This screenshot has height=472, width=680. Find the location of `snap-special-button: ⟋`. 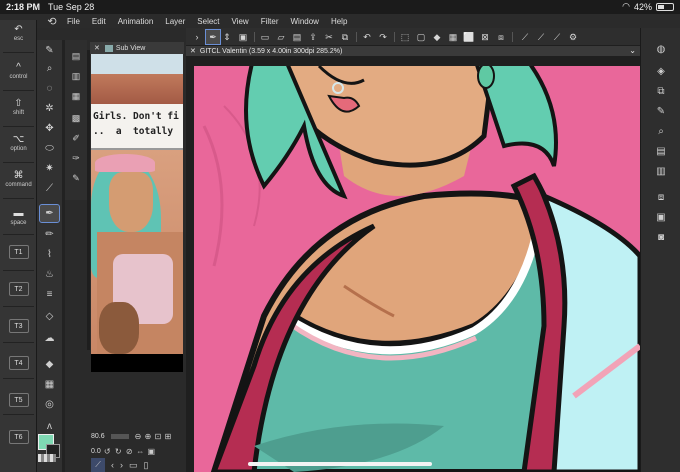

snap-special-button: ⟋ is located at coordinates (541, 37).